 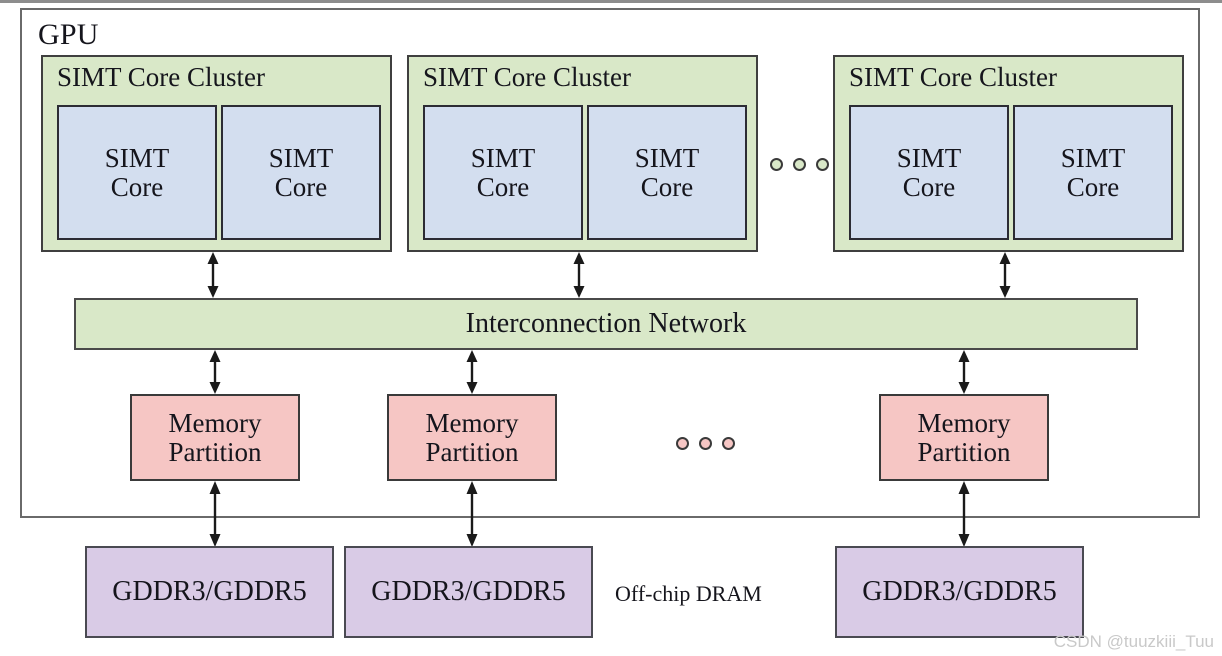 I want to click on memory-partition-2: Memory Partition, so click(x=472, y=437).